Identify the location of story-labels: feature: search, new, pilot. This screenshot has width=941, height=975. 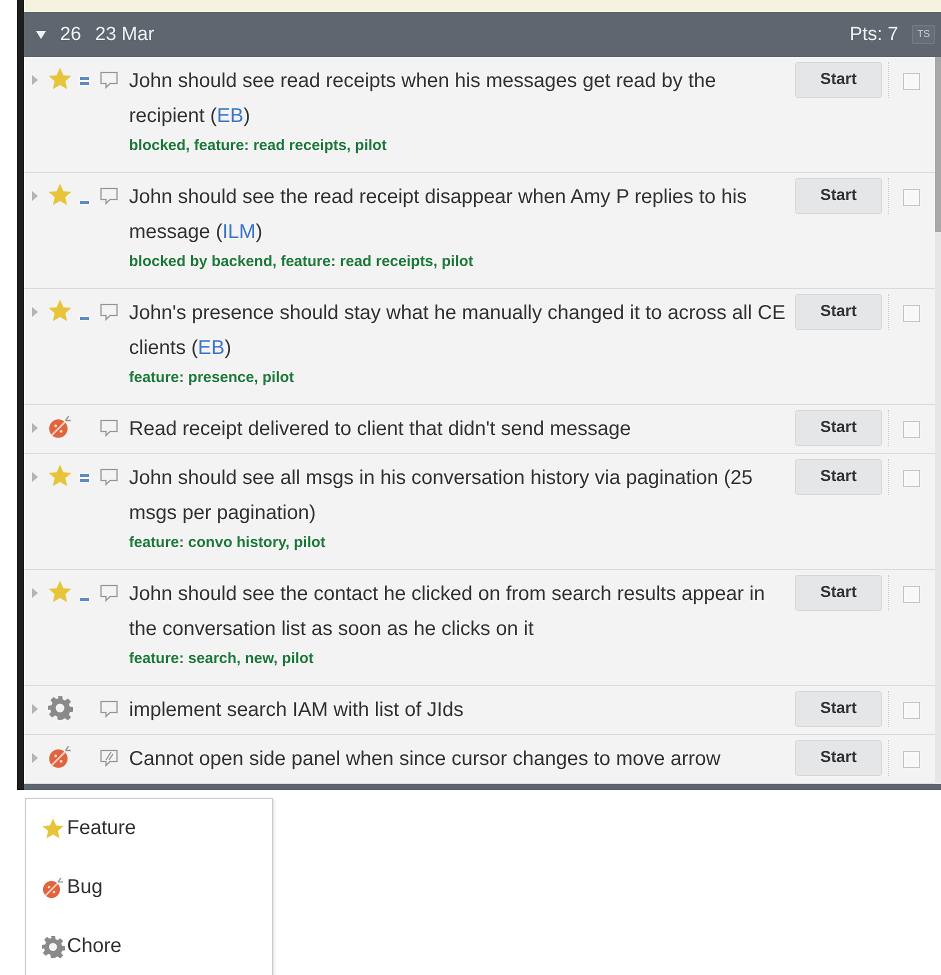
(460, 663).